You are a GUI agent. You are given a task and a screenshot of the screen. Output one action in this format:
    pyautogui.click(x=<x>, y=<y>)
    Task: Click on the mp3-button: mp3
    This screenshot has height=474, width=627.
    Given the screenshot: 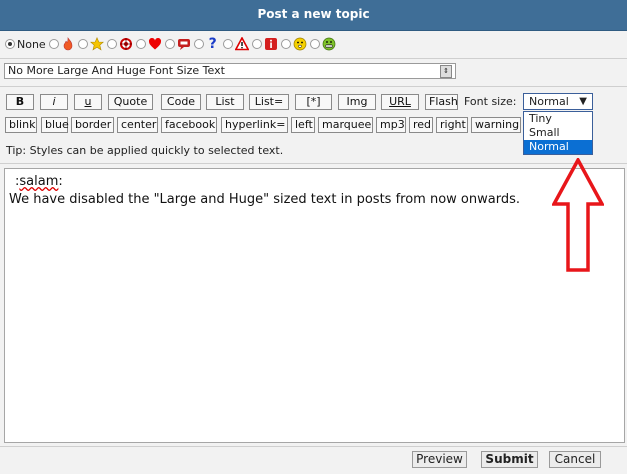 What is the action you would take?
    pyautogui.click(x=391, y=125)
    